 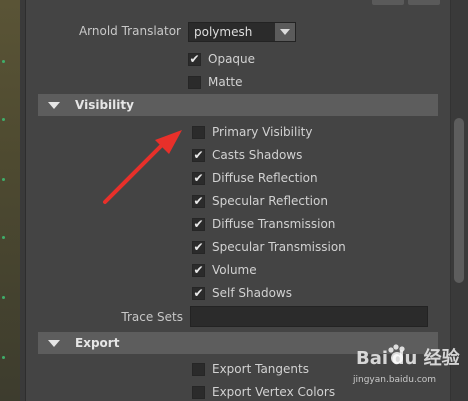 What do you see at coordinates (234, 270) in the screenshot?
I see `checkbox-label: Volume` at bounding box center [234, 270].